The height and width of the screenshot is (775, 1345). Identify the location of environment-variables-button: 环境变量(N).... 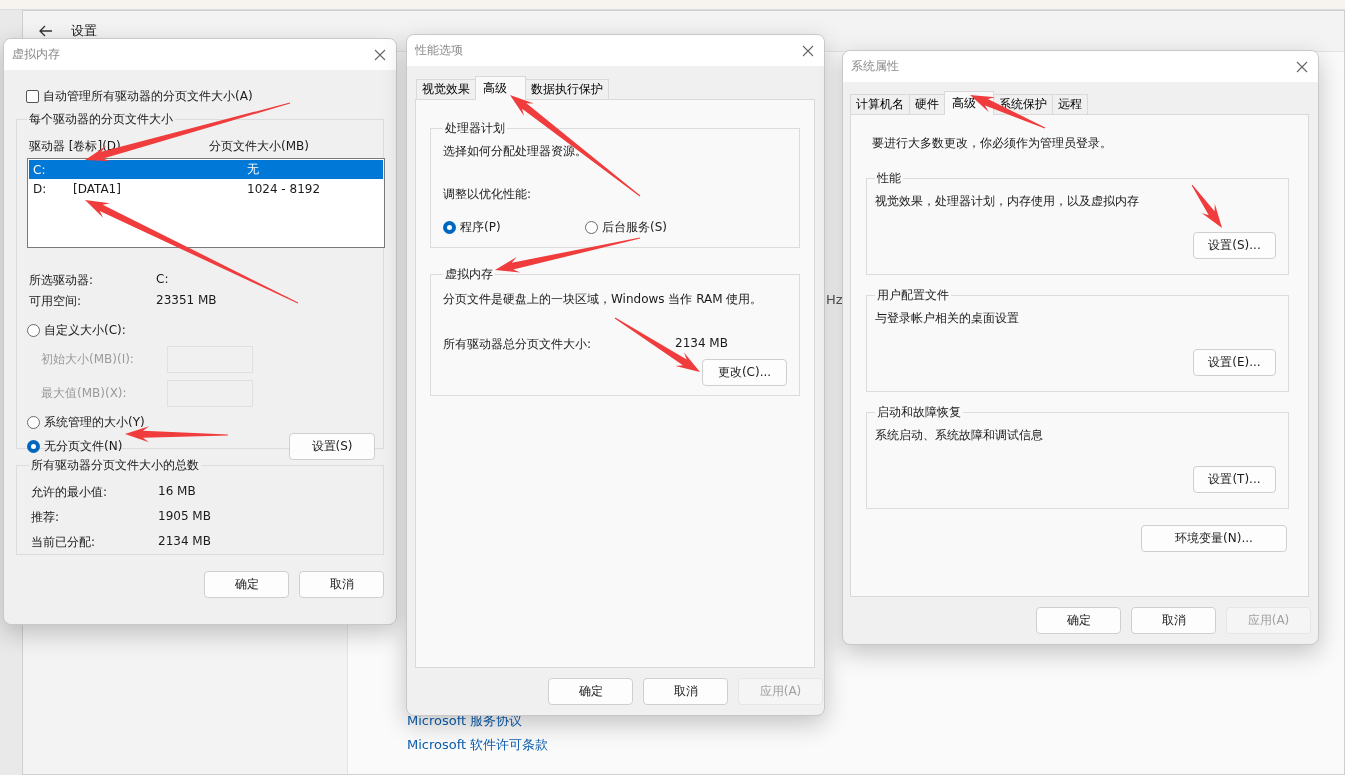
(1214, 538).